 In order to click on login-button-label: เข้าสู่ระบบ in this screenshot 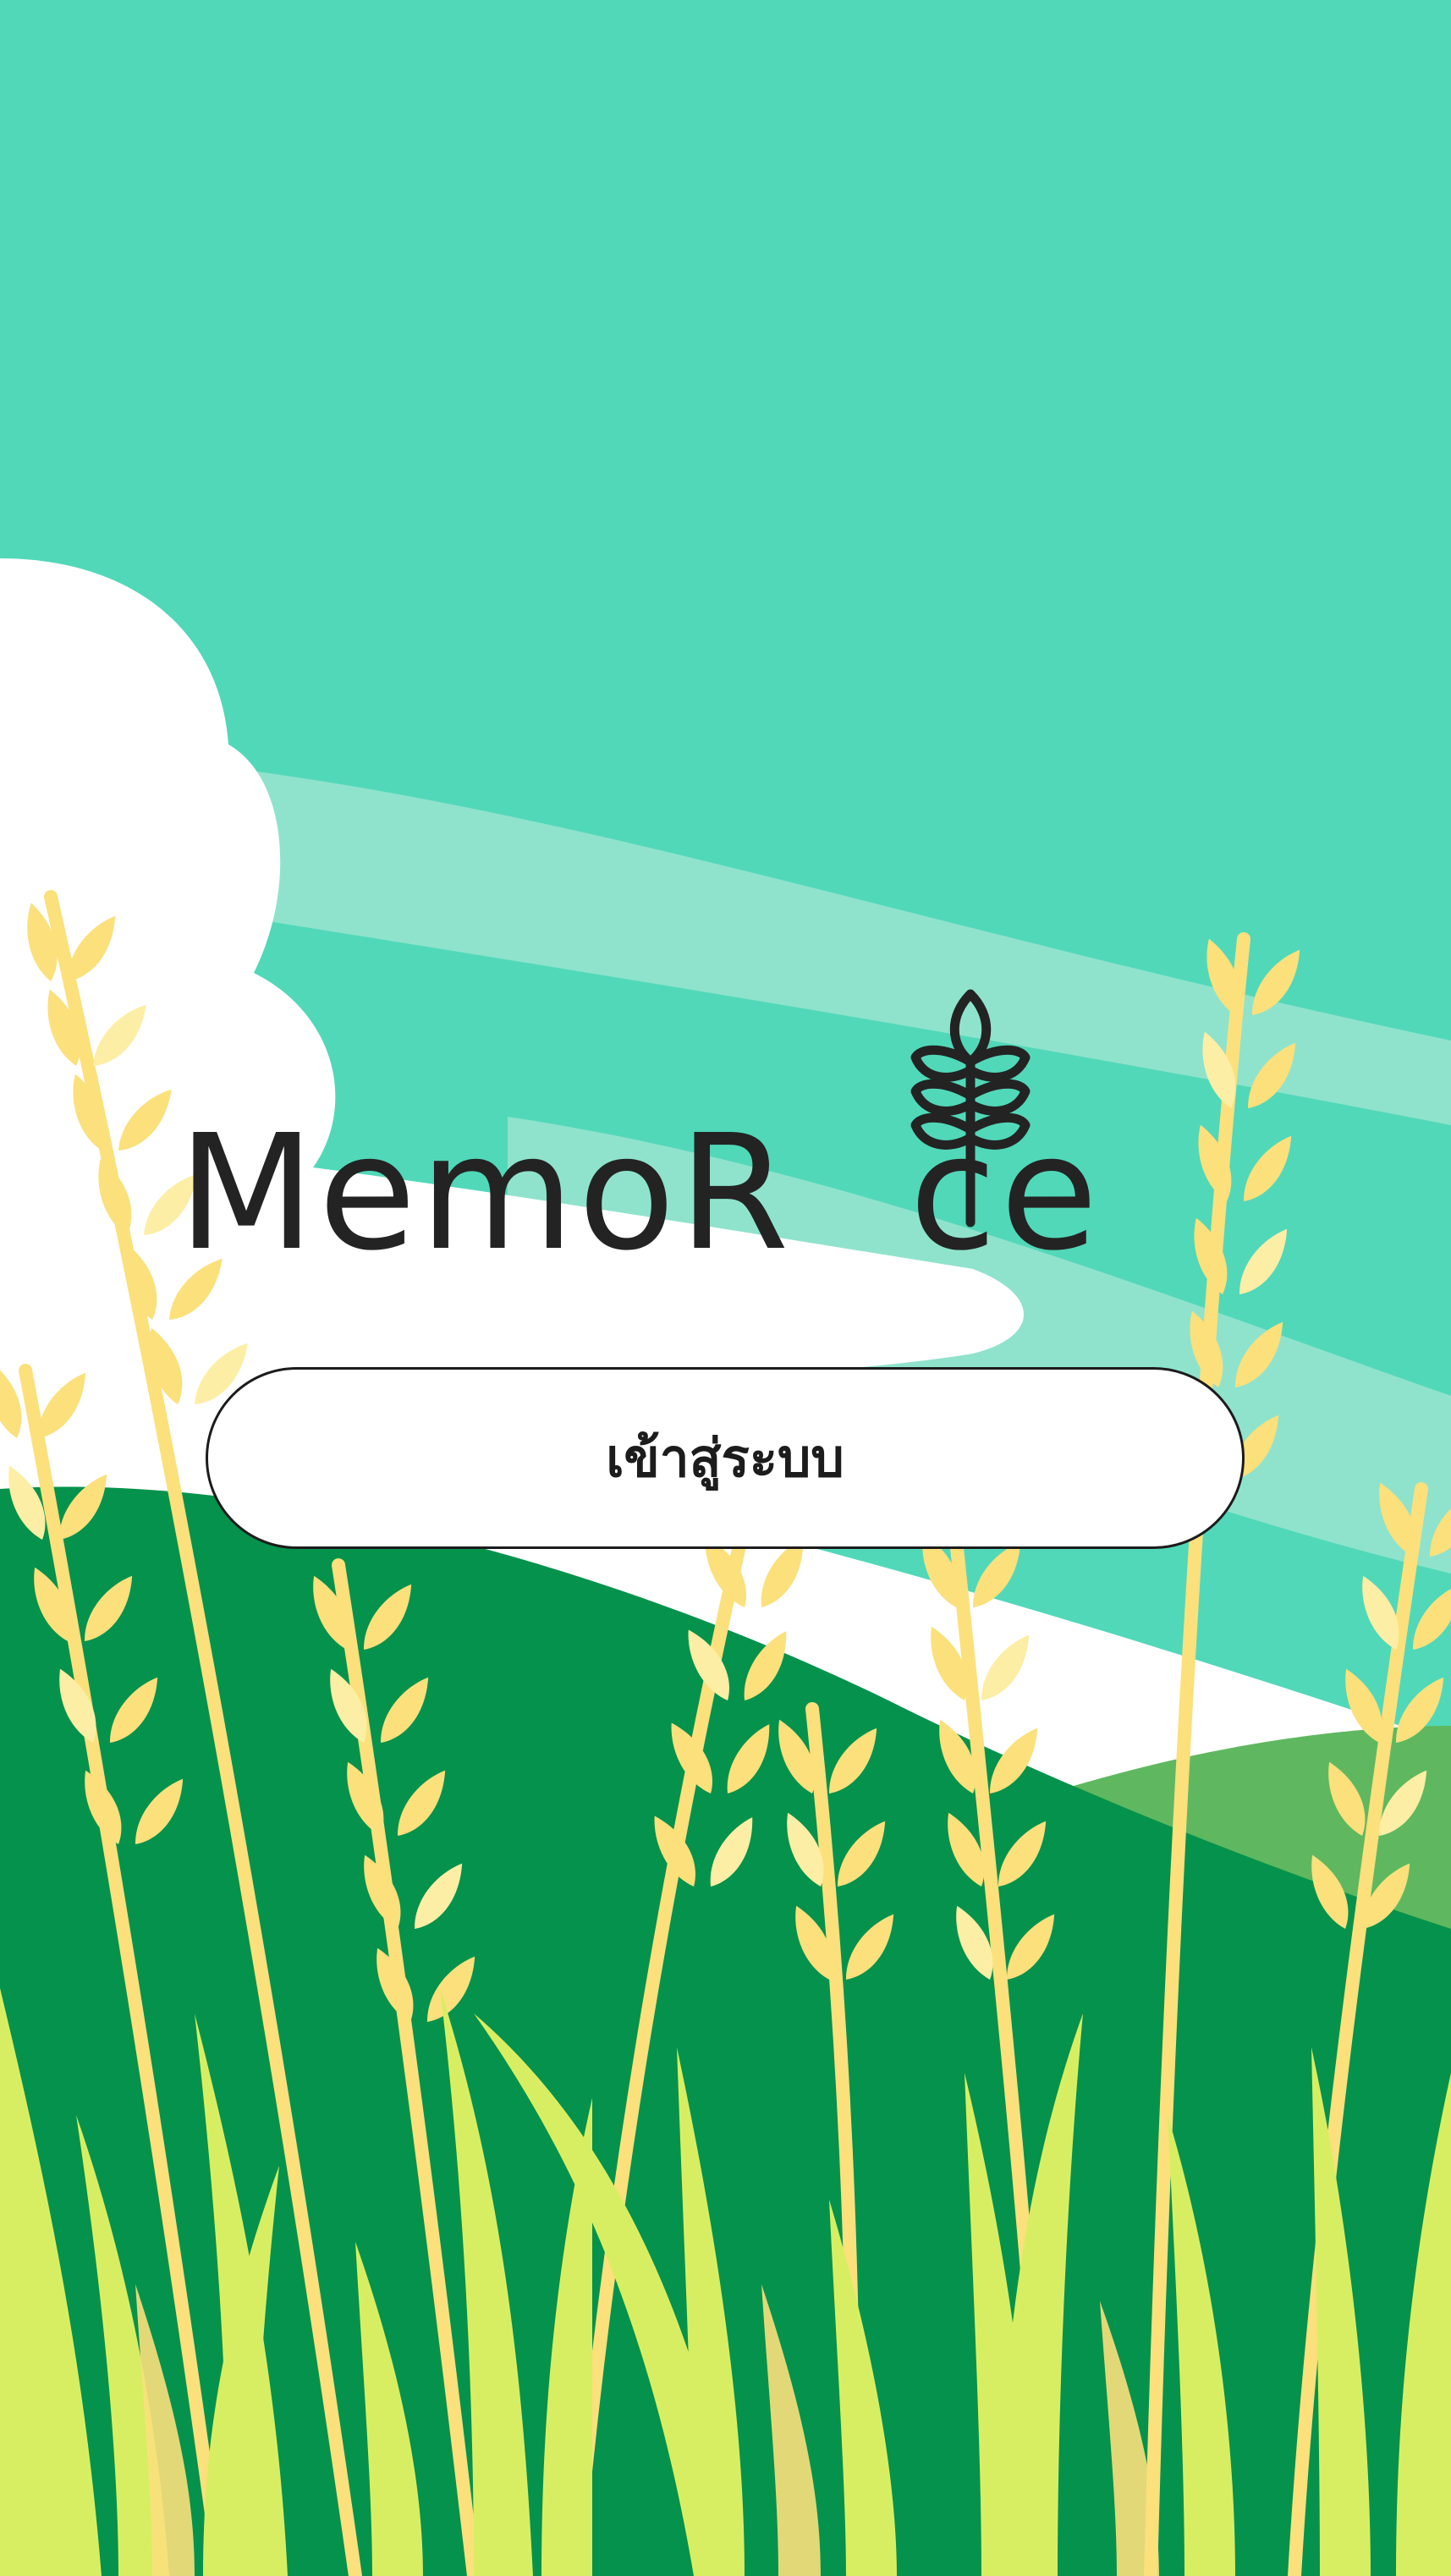, I will do `click(725, 1457)`.